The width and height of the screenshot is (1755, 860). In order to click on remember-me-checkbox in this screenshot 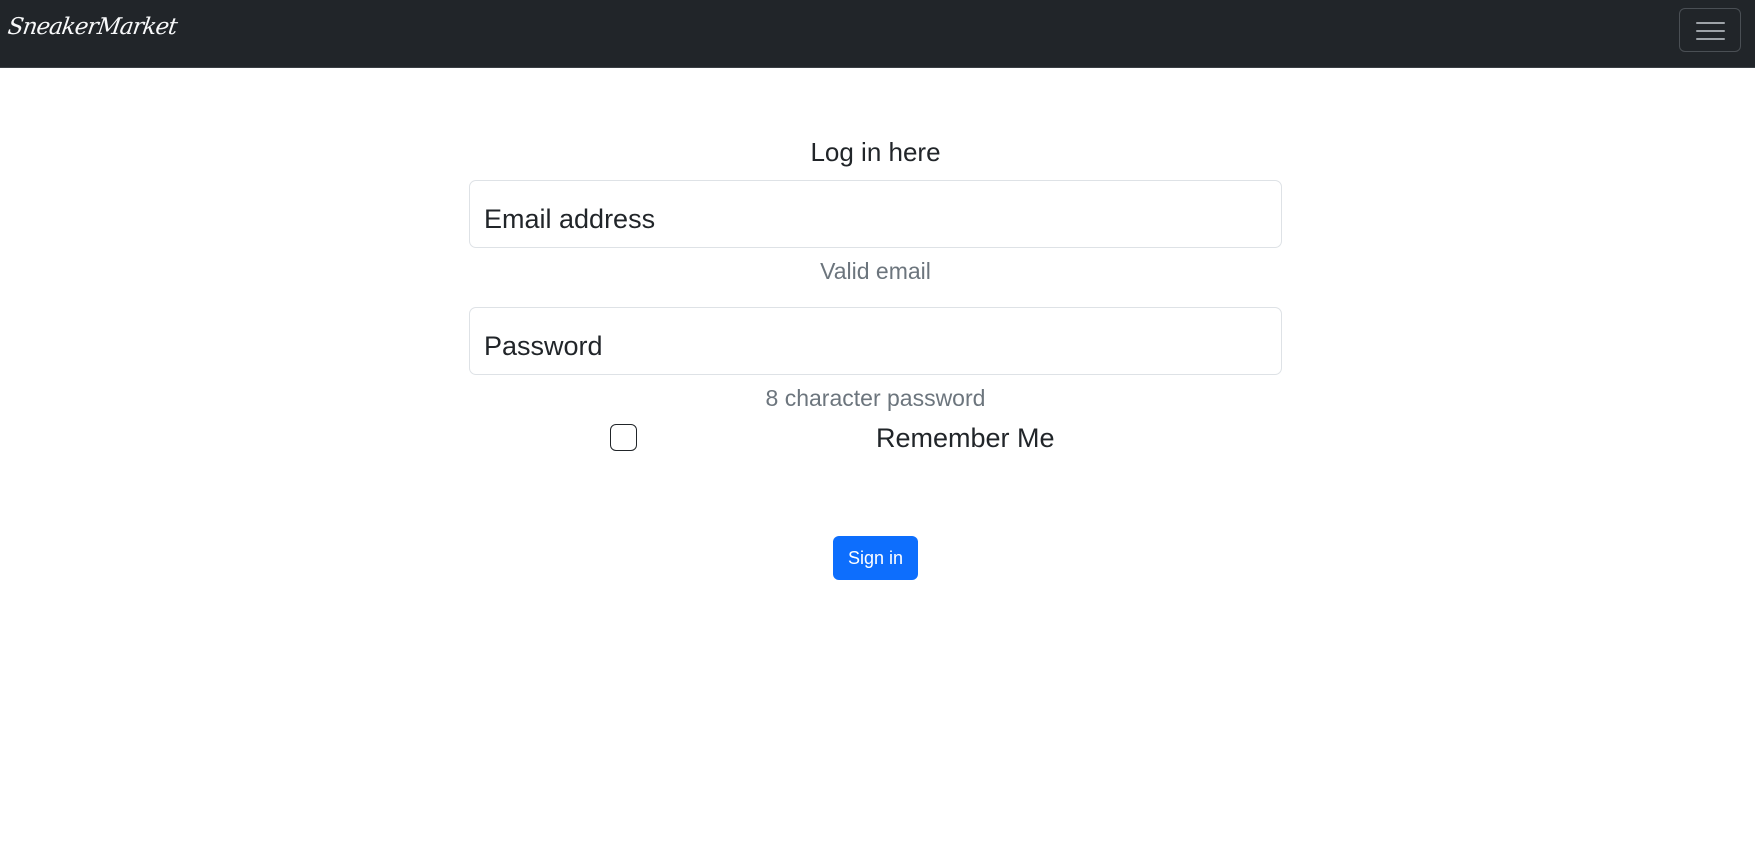, I will do `click(623, 437)`.